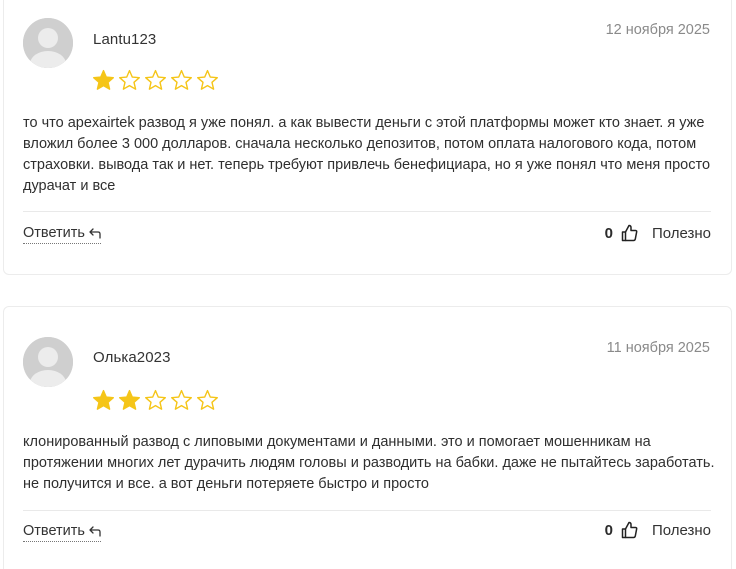  I want to click on review-author: Lantu123, so click(125, 39).